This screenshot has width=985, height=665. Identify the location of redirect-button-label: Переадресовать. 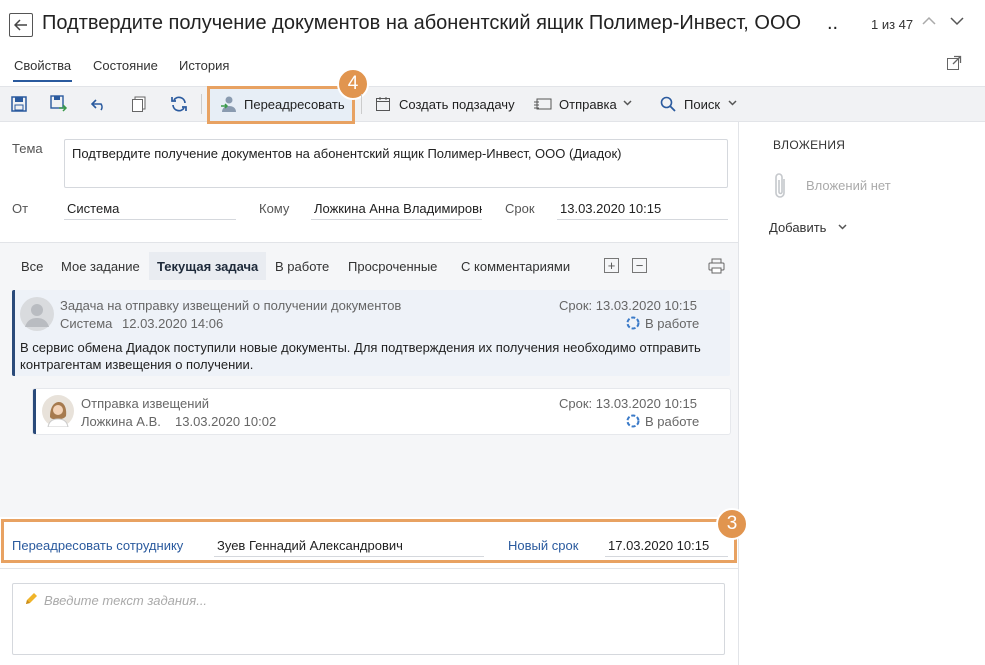
(294, 104).